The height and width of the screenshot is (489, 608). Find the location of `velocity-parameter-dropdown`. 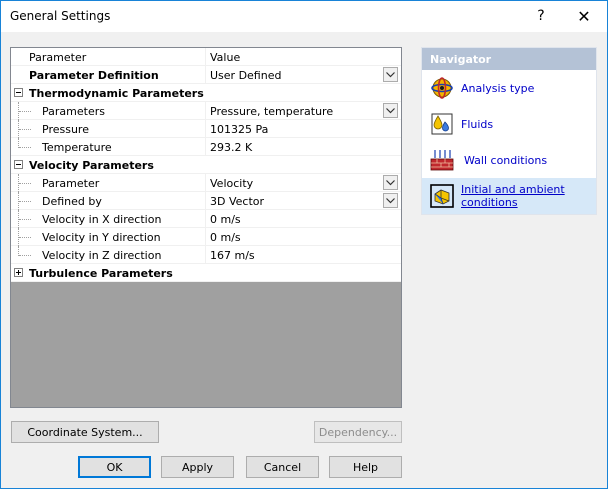

velocity-parameter-dropdown is located at coordinates (390, 182).